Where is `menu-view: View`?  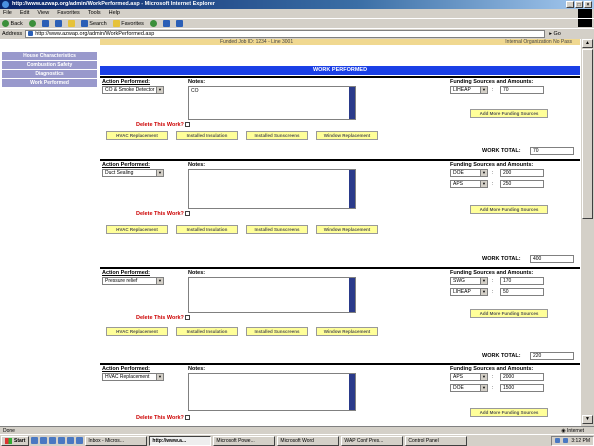 menu-view: View is located at coordinates (43, 13).